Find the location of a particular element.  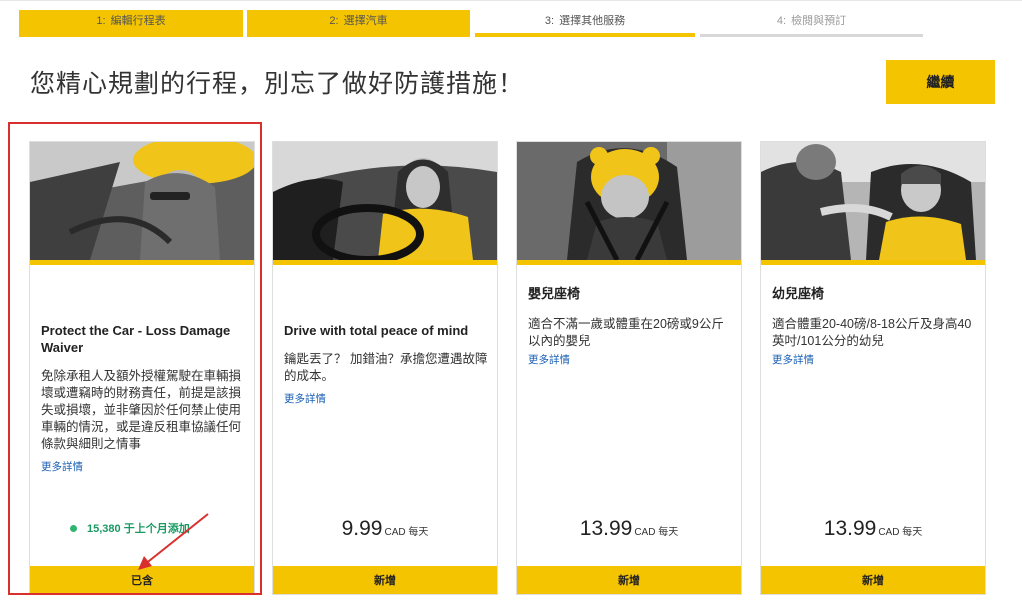

page-title: 您精心規劃的行程，別忘了做好防護措施！ is located at coordinates (277, 83).